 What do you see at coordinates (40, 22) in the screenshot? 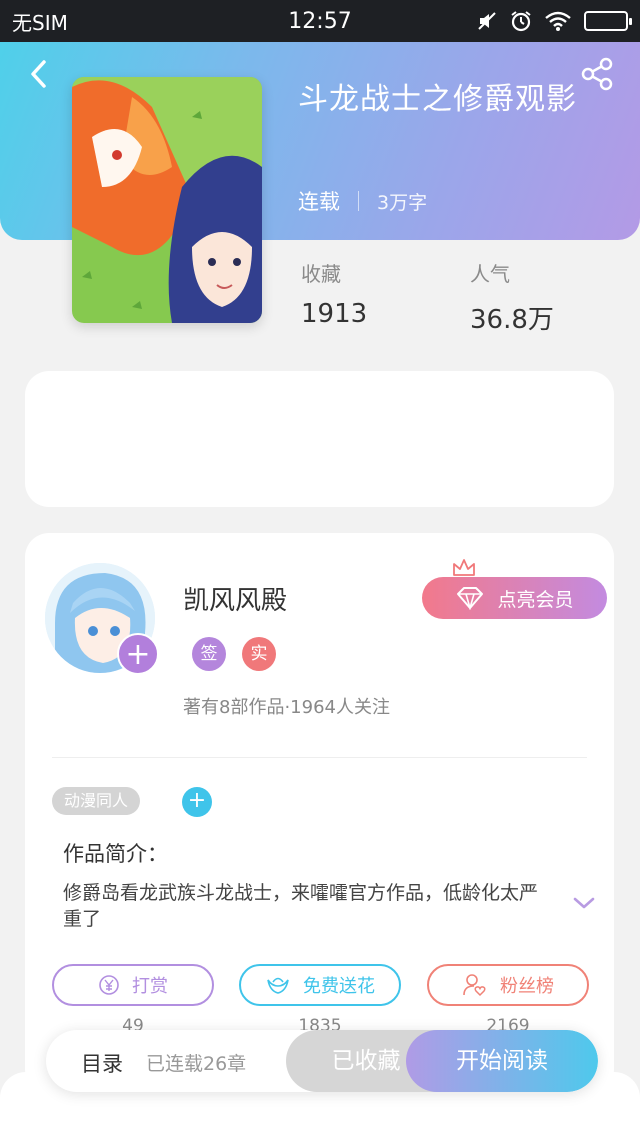
I see `carrier-label: 无SIM` at bounding box center [40, 22].